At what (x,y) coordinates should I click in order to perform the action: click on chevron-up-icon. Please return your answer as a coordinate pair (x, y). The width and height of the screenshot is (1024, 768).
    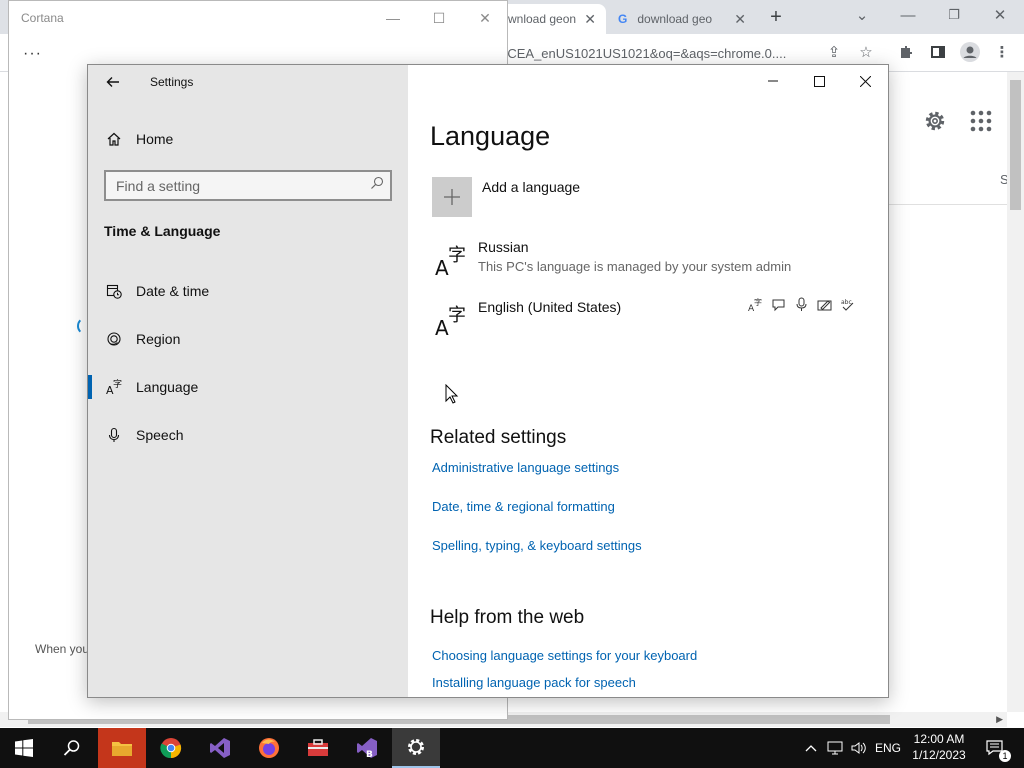
    Looking at the image, I should click on (811, 748).